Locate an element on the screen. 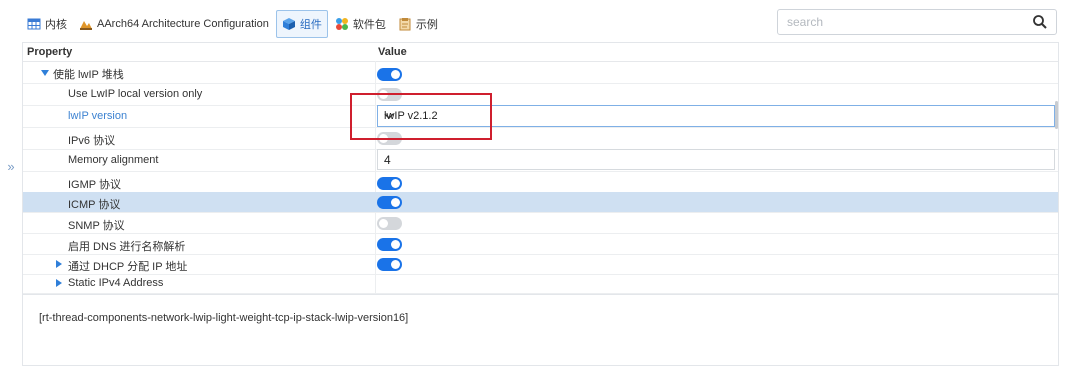 Image resolution: width=1080 pixels, height=388 pixels. memory-alignment-input: 4 is located at coordinates (716, 159).